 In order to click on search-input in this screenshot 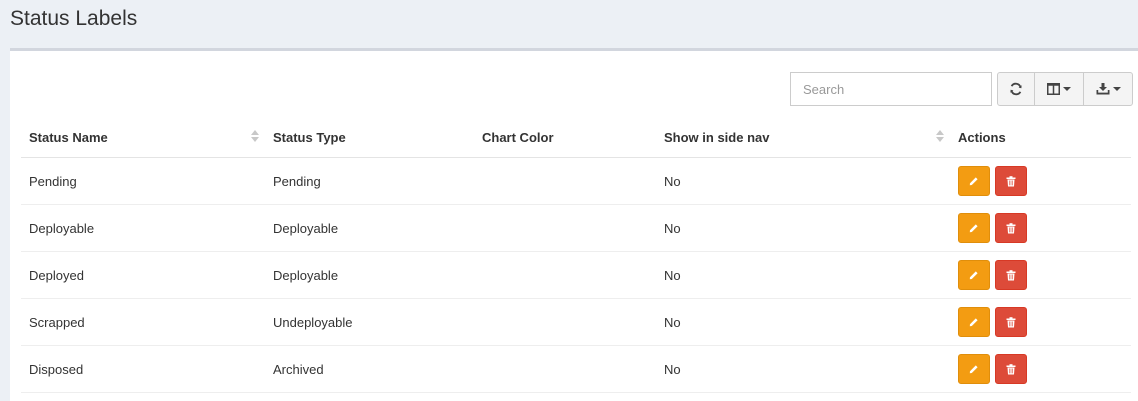, I will do `click(891, 89)`.